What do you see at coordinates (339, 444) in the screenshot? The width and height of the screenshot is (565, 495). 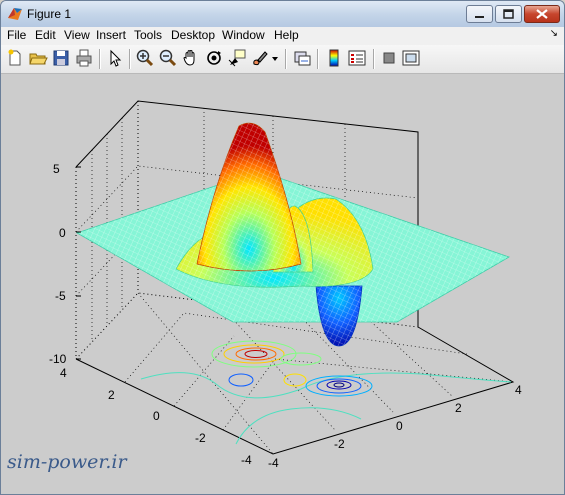 I see `x-tick-label: -2` at bounding box center [339, 444].